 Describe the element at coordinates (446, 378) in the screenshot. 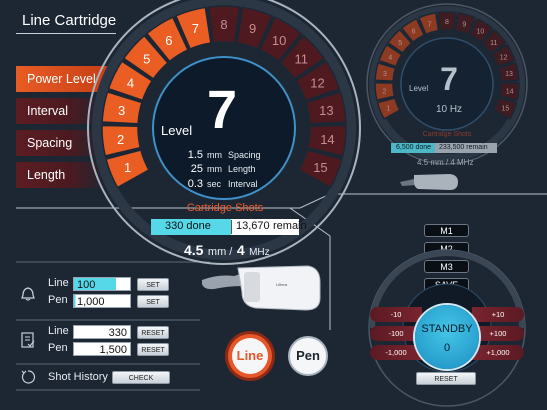

I see `standby-reset-button: RESET` at that location.